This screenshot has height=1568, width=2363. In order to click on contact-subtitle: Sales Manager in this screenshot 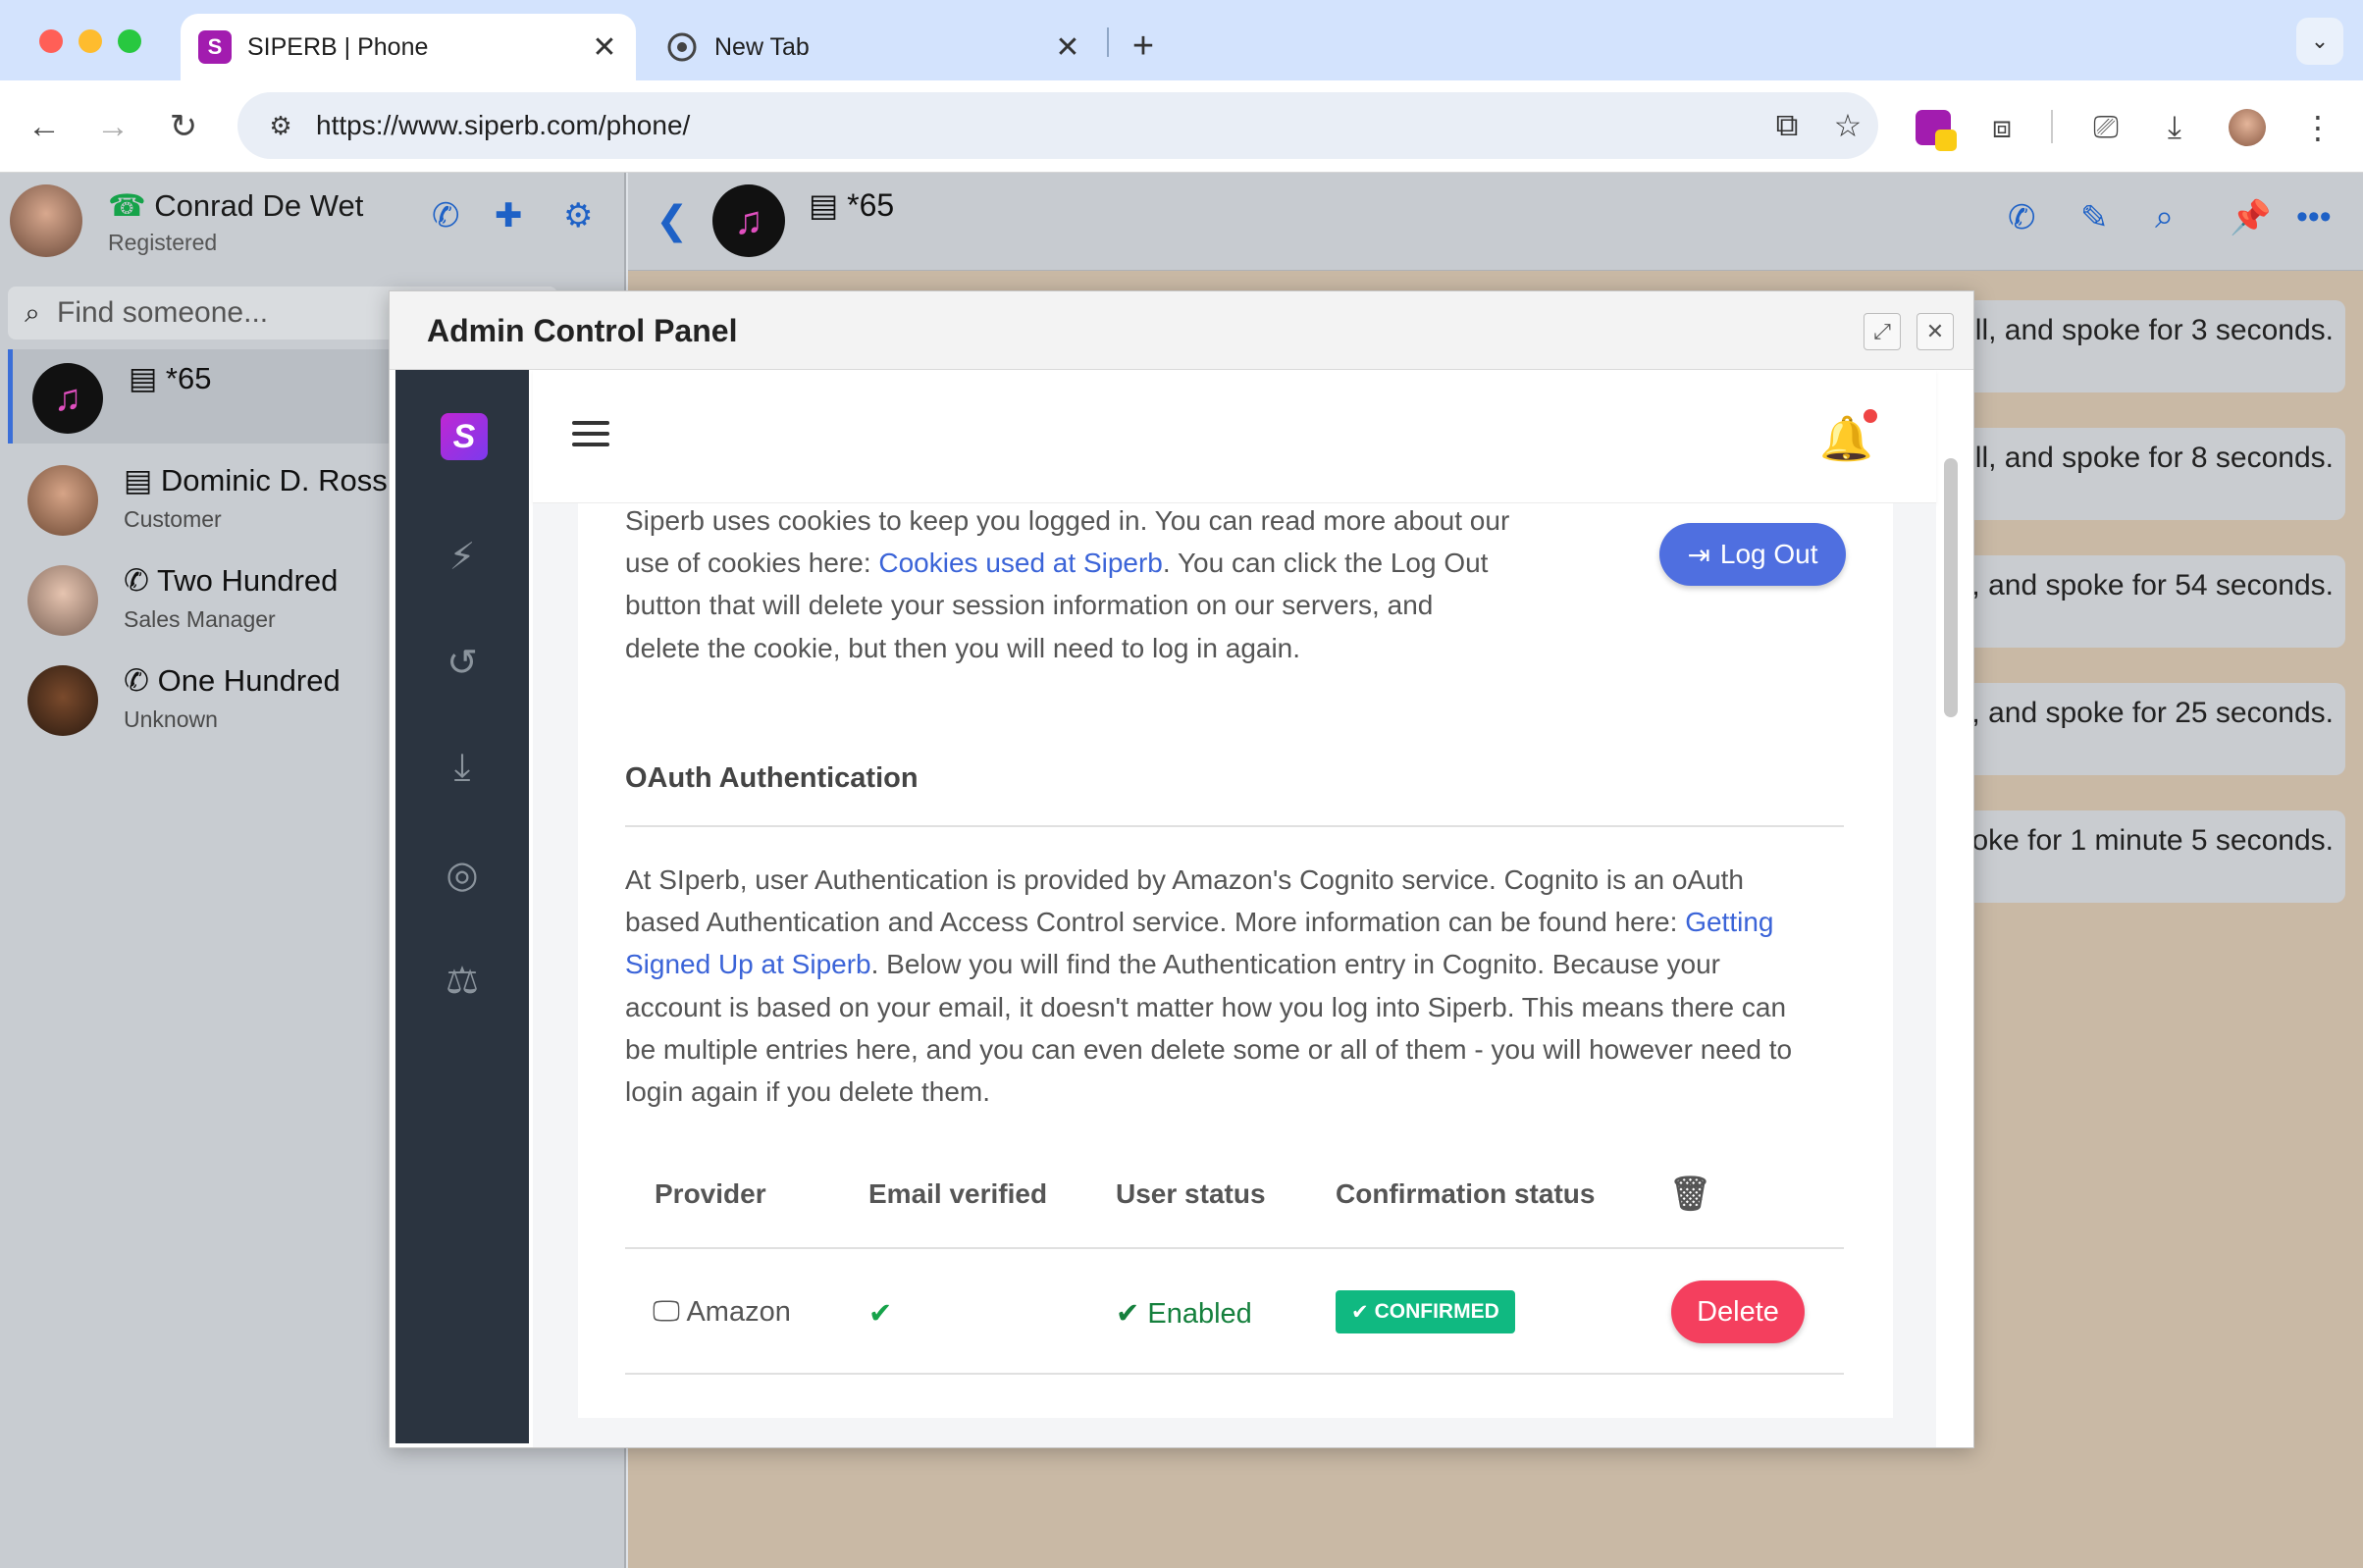, I will do `click(200, 619)`.